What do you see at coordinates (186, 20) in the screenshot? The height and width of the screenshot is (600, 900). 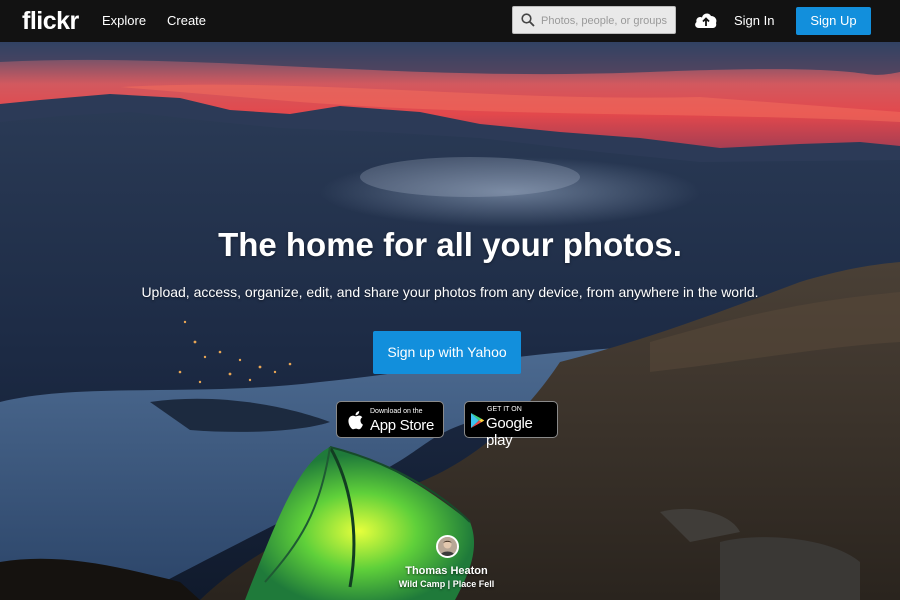 I see `nav-create-link: Create` at bounding box center [186, 20].